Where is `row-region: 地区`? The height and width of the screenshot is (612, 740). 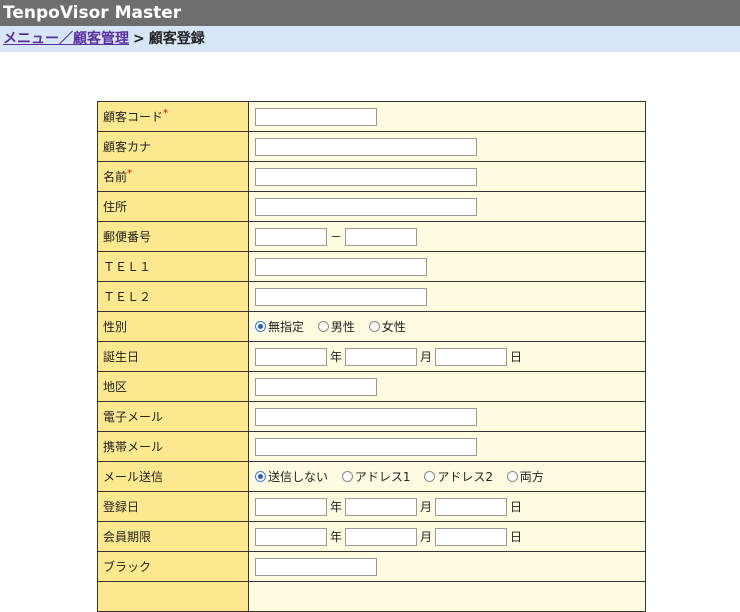 row-region: 地区 is located at coordinates (371, 386).